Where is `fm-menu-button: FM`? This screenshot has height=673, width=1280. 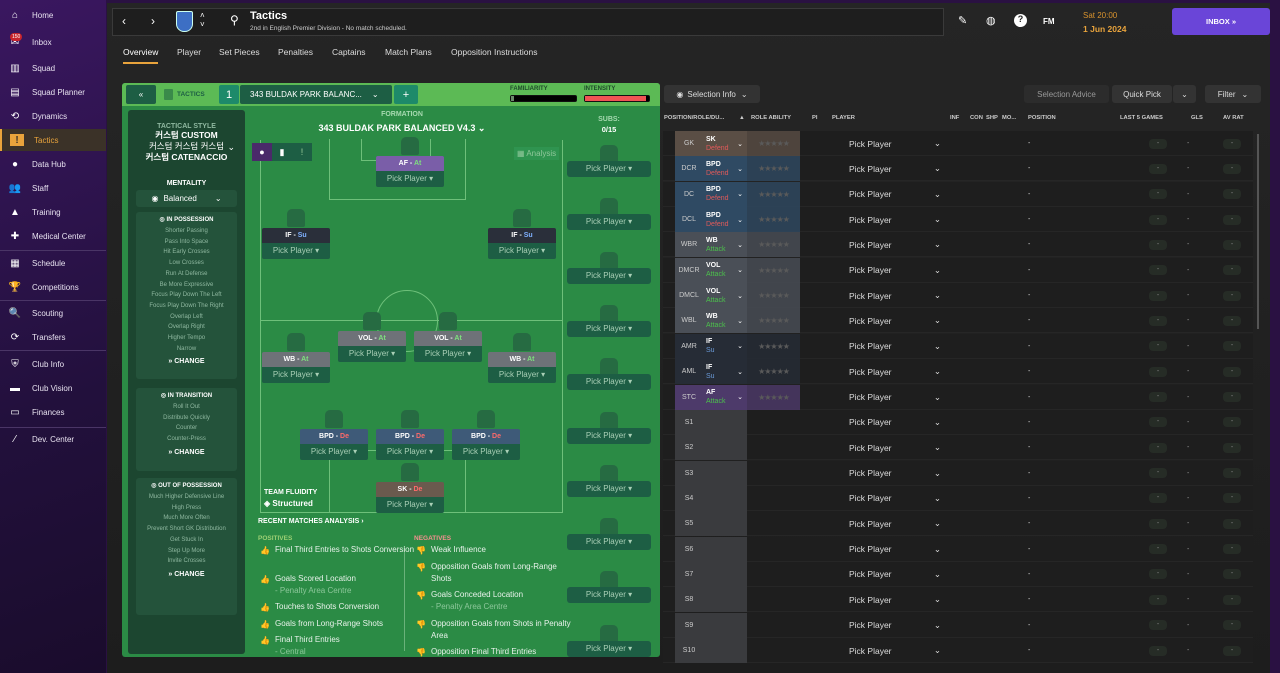 fm-menu-button: FM is located at coordinates (1049, 21).